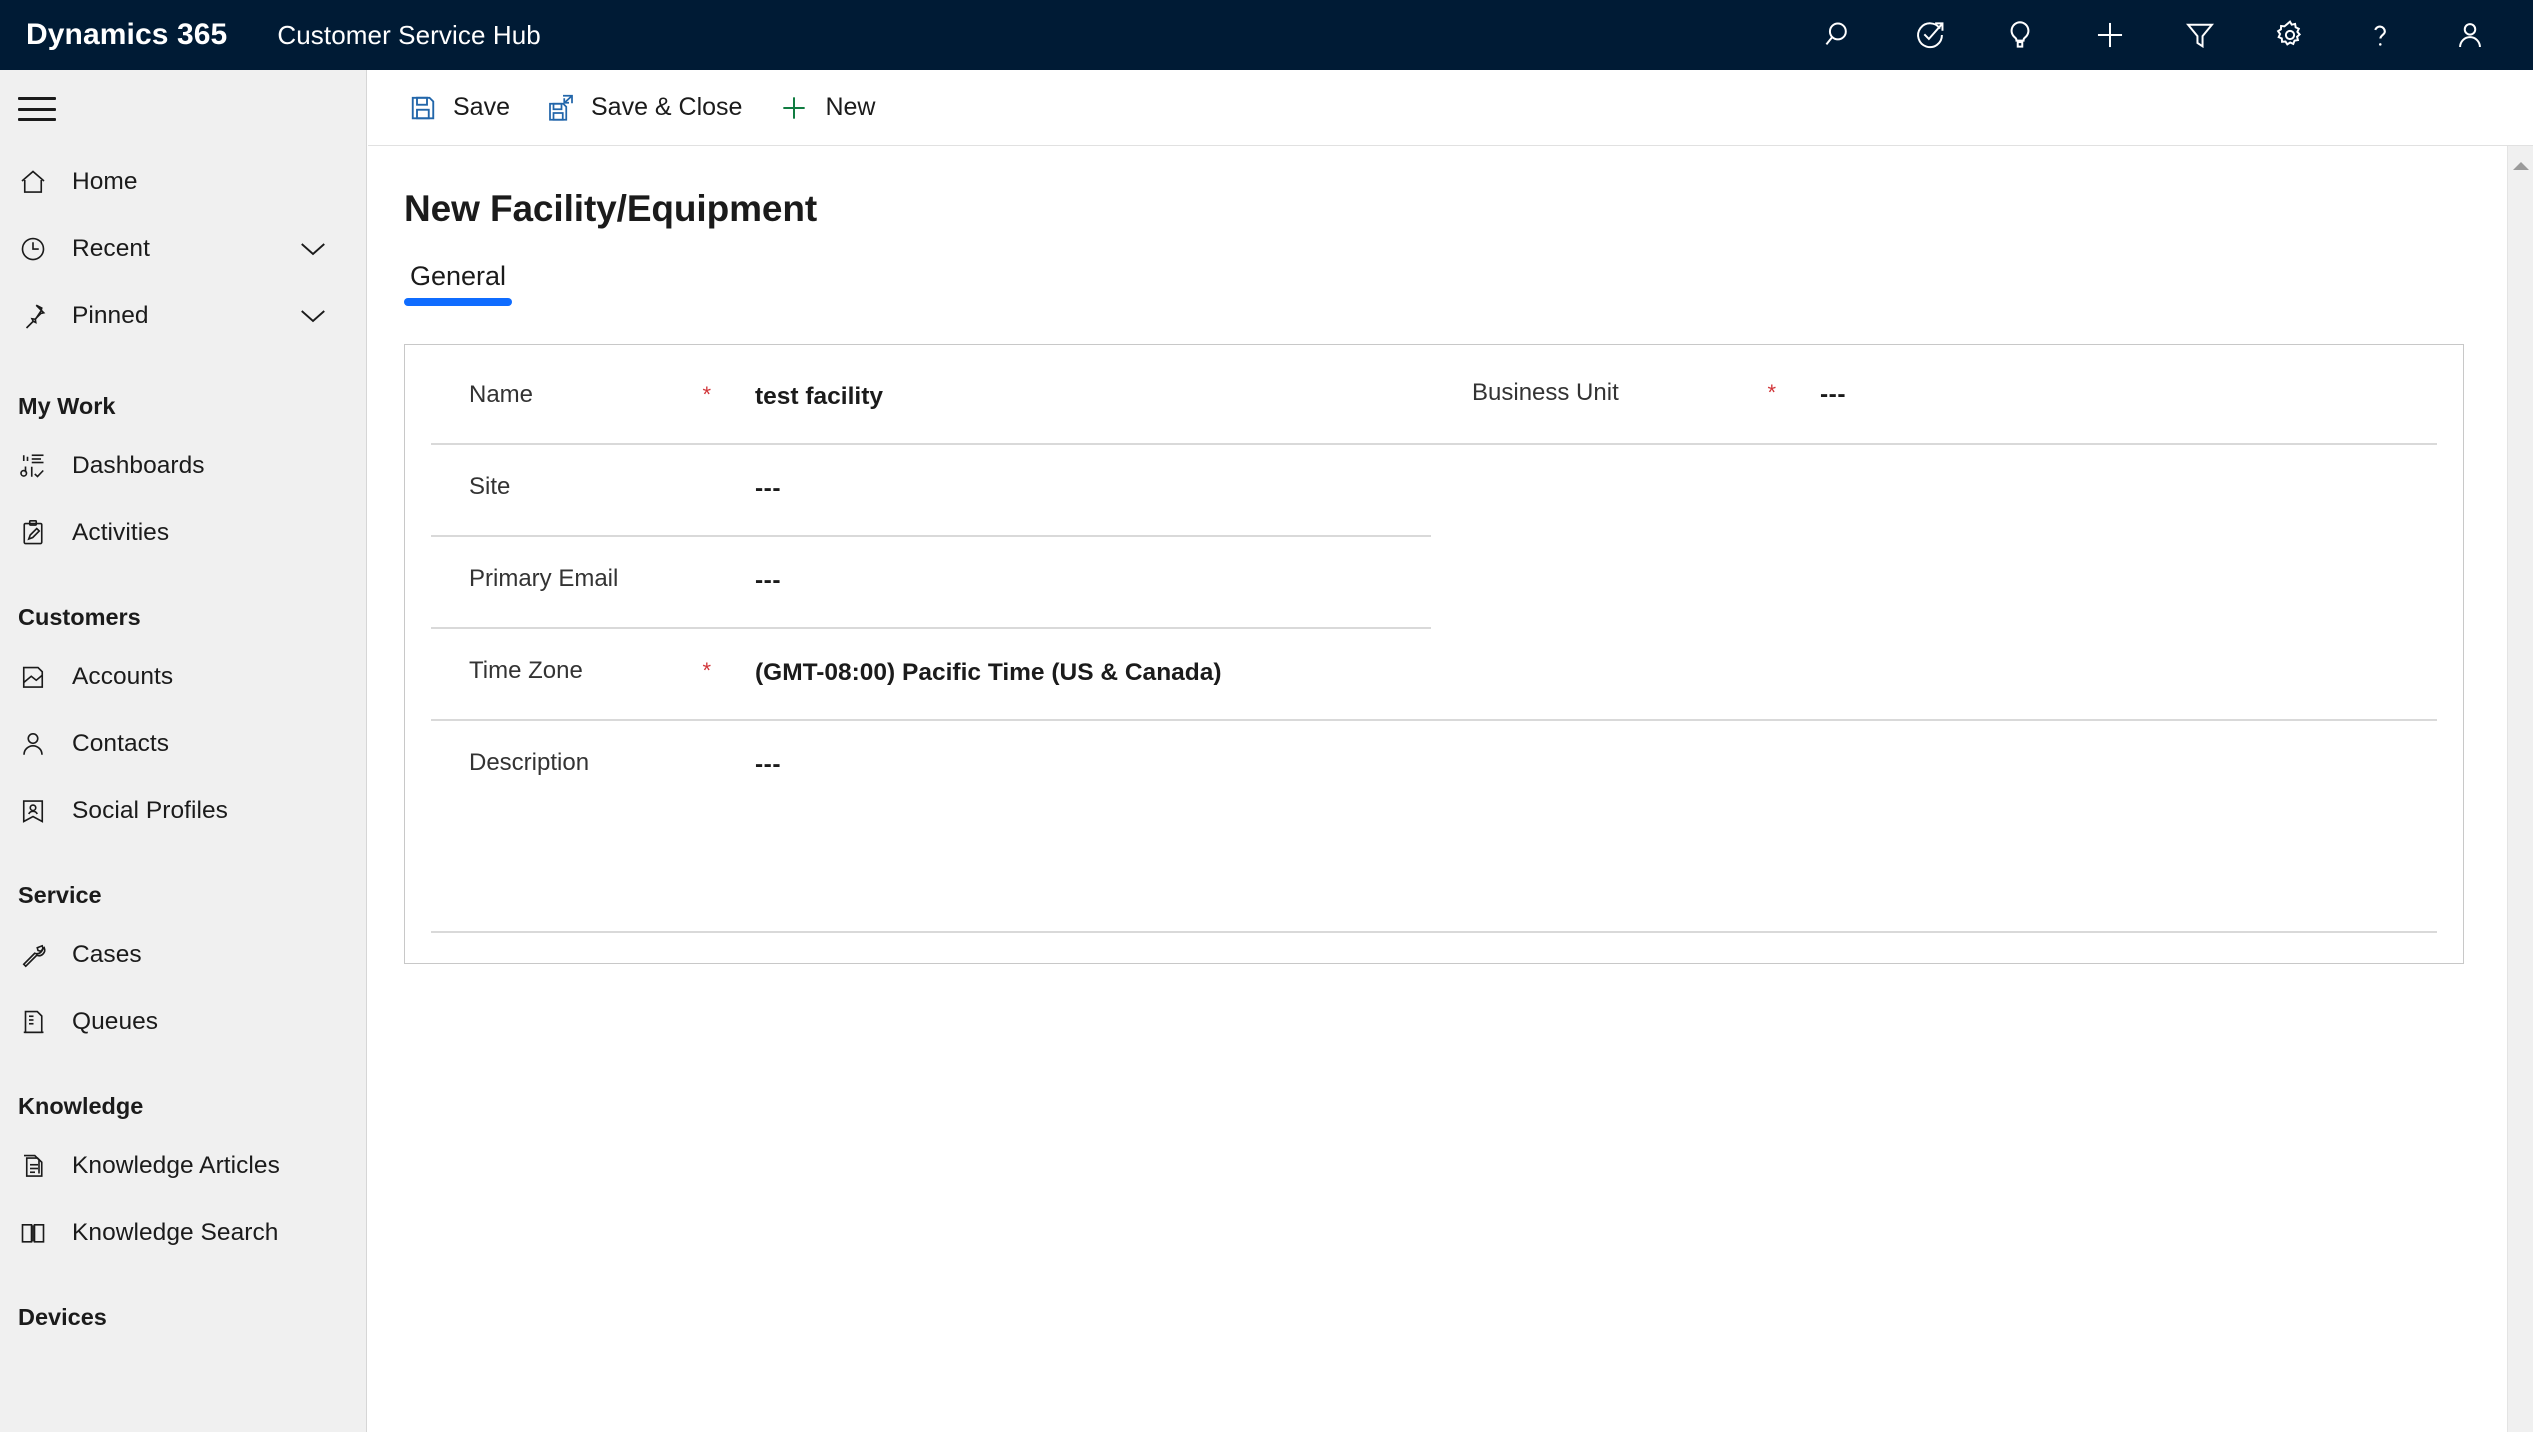 This screenshot has width=2533, height=1432. What do you see at coordinates (529, 762) in the screenshot?
I see `field-label-description: Description` at bounding box center [529, 762].